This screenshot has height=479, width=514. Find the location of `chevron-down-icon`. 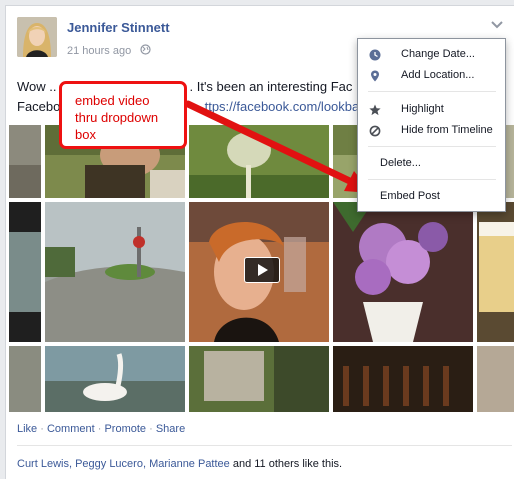

chevron-down-icon is located at coordinates (497, 25).